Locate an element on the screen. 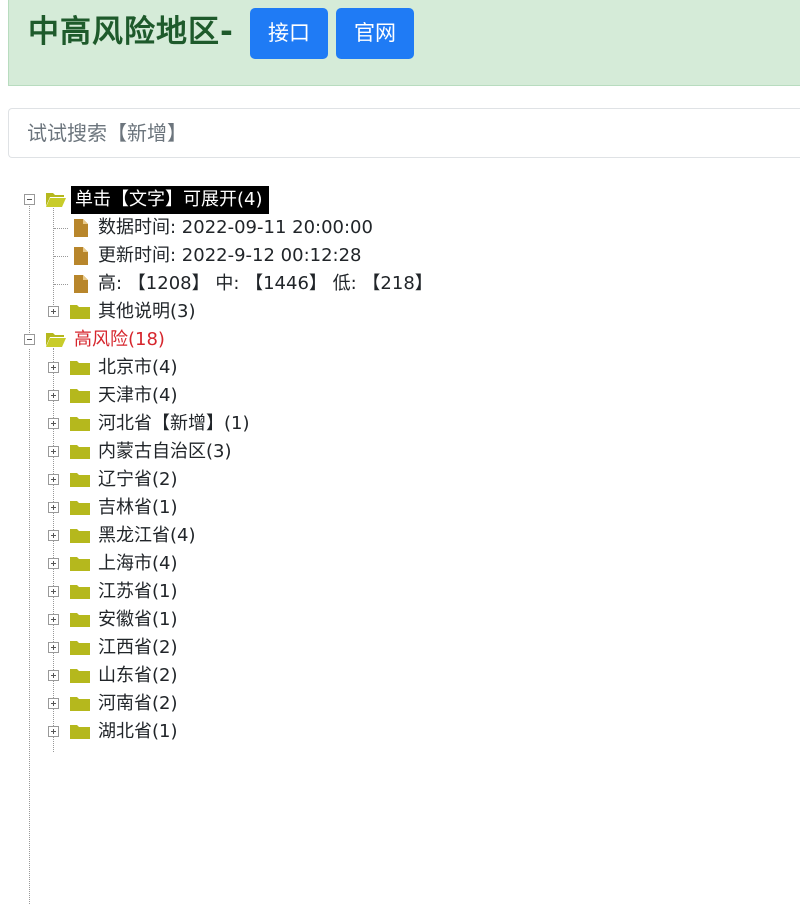 This screenshot has width=800, height=904. tree-node-label: 高: 【1208】 中: 【1446】 低: 【218】 is located at coordinates (265, 284).